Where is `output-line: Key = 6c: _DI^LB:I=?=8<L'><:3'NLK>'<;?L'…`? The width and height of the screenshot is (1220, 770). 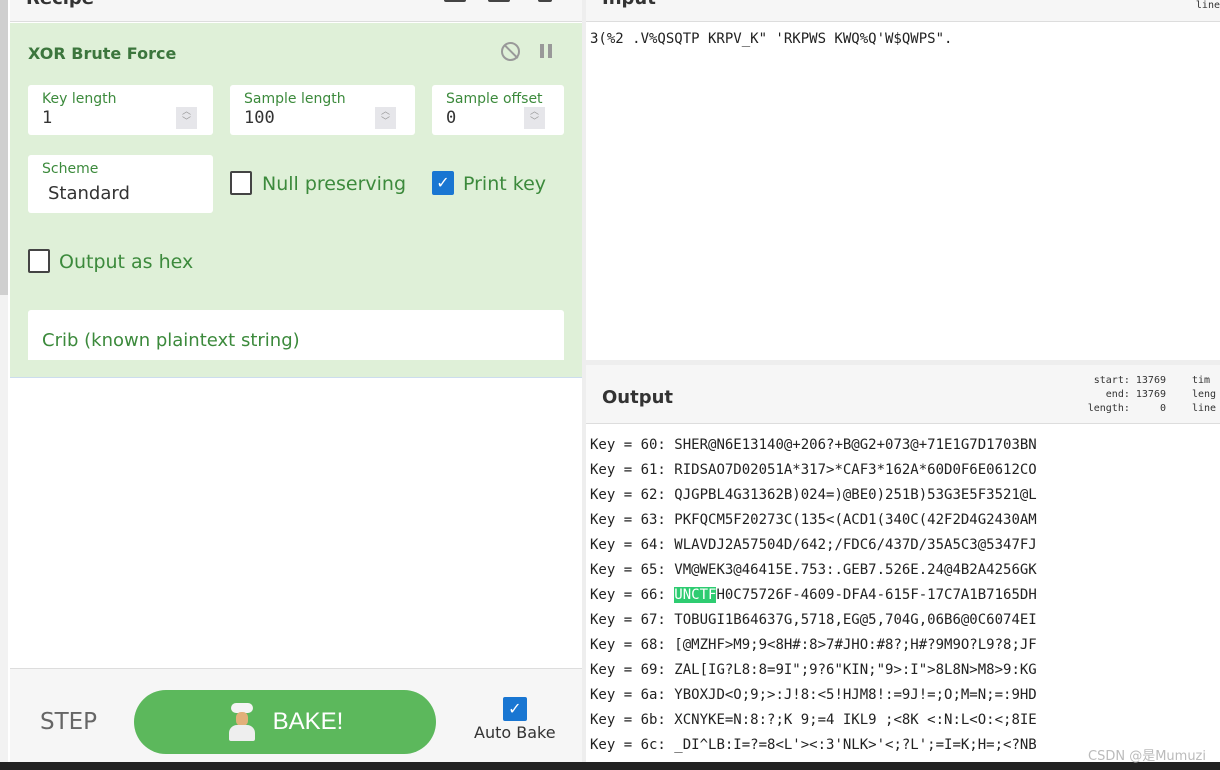 output-line: Key = 6c: _DI^LB:I=?=8<L'><:3'NLK>'<;?L'… is located at coordinates (813, 745).